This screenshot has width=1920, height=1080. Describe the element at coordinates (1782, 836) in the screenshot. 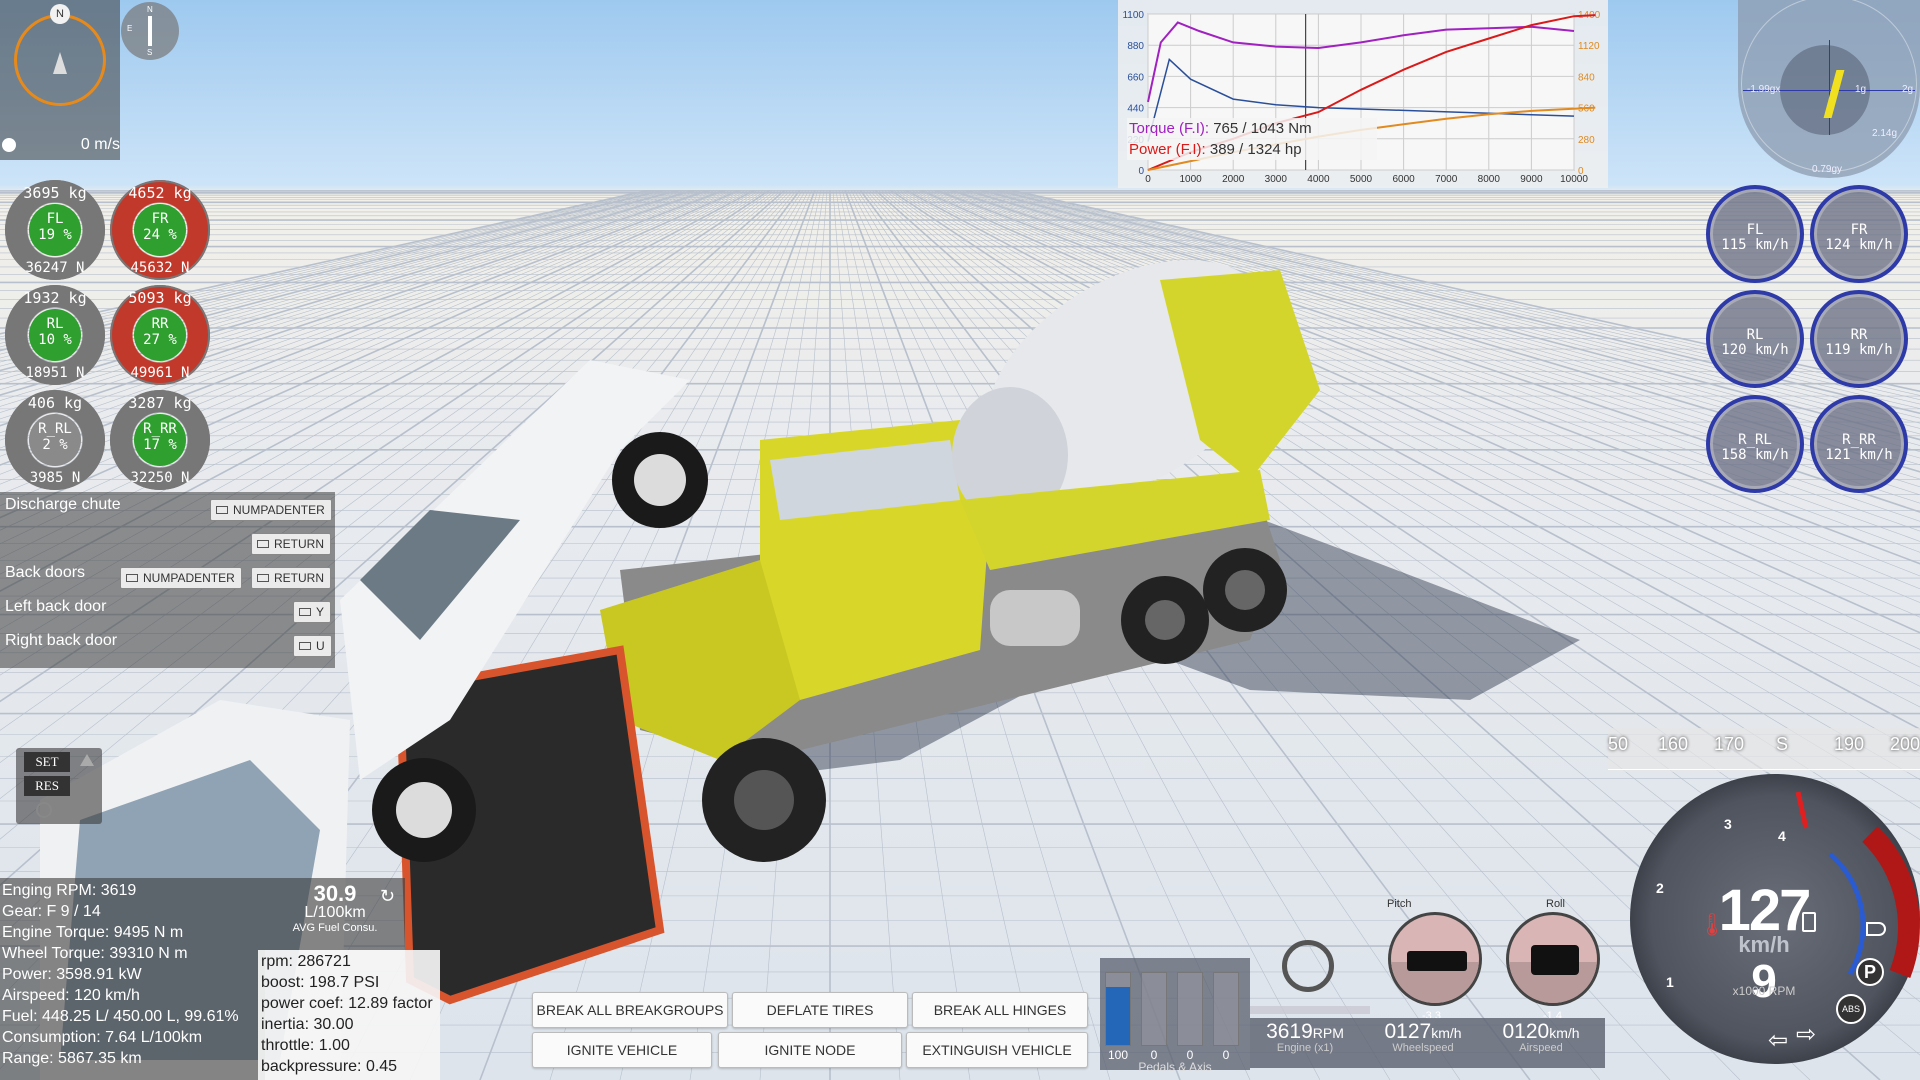

I see `rpm-tick: 4` at that location.